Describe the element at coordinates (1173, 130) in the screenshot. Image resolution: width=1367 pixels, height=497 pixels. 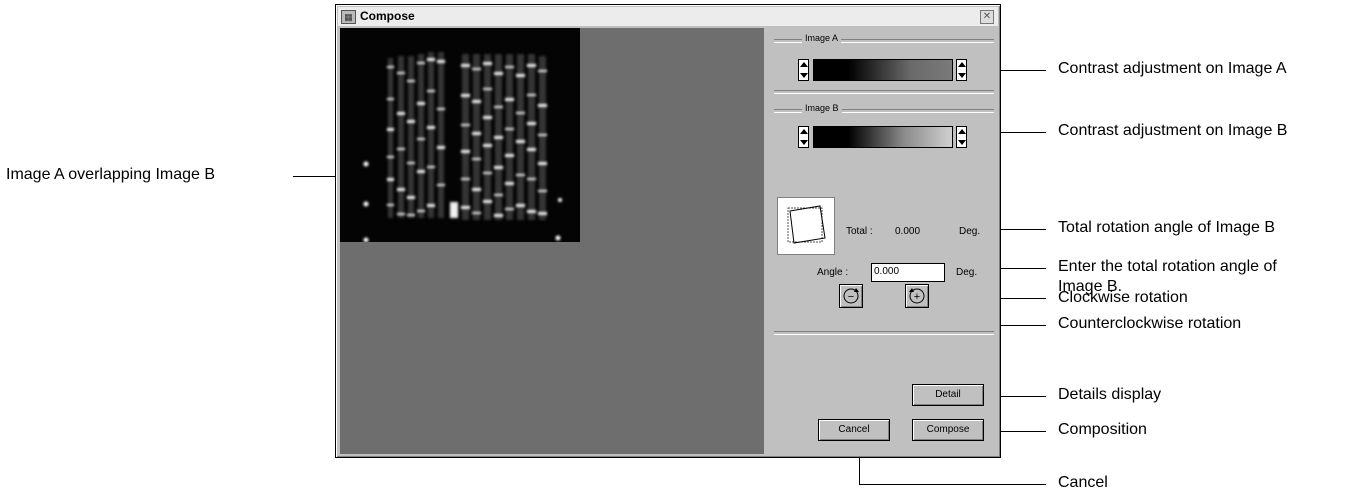
I see `annotation-contrast-b: Contrast adjustment on Image B` at that location.